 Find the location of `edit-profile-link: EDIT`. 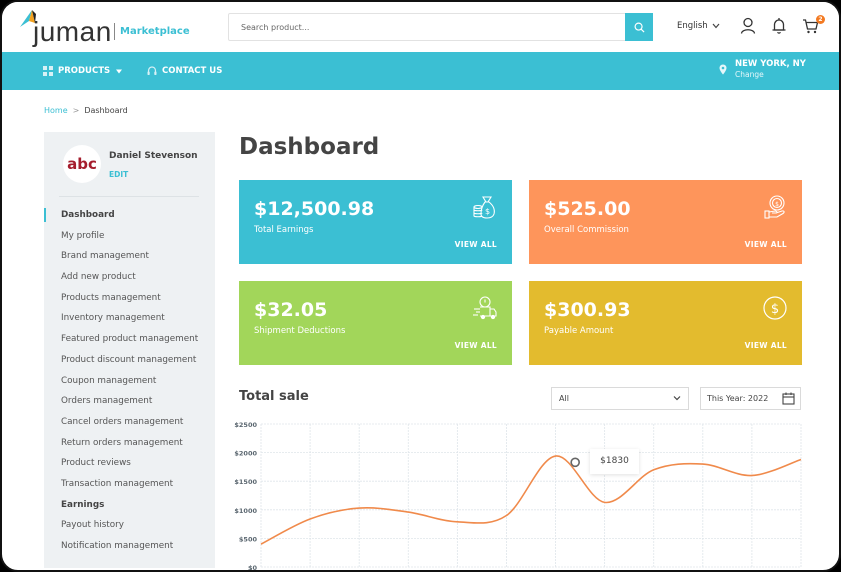

edit-profile-link: EDIT is located at coordinates (118, 174).